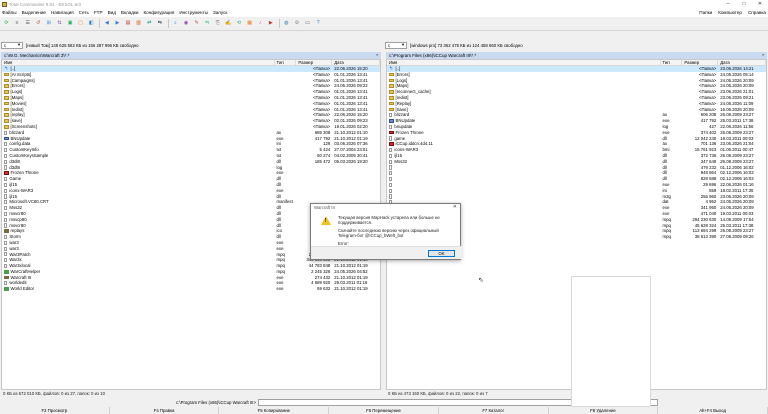 This screenshot has height=414, width=768. What do you see at coordinates (279, 23) in the screenshot?
I see `toolbar-separator` at bounding box center [279, 23].